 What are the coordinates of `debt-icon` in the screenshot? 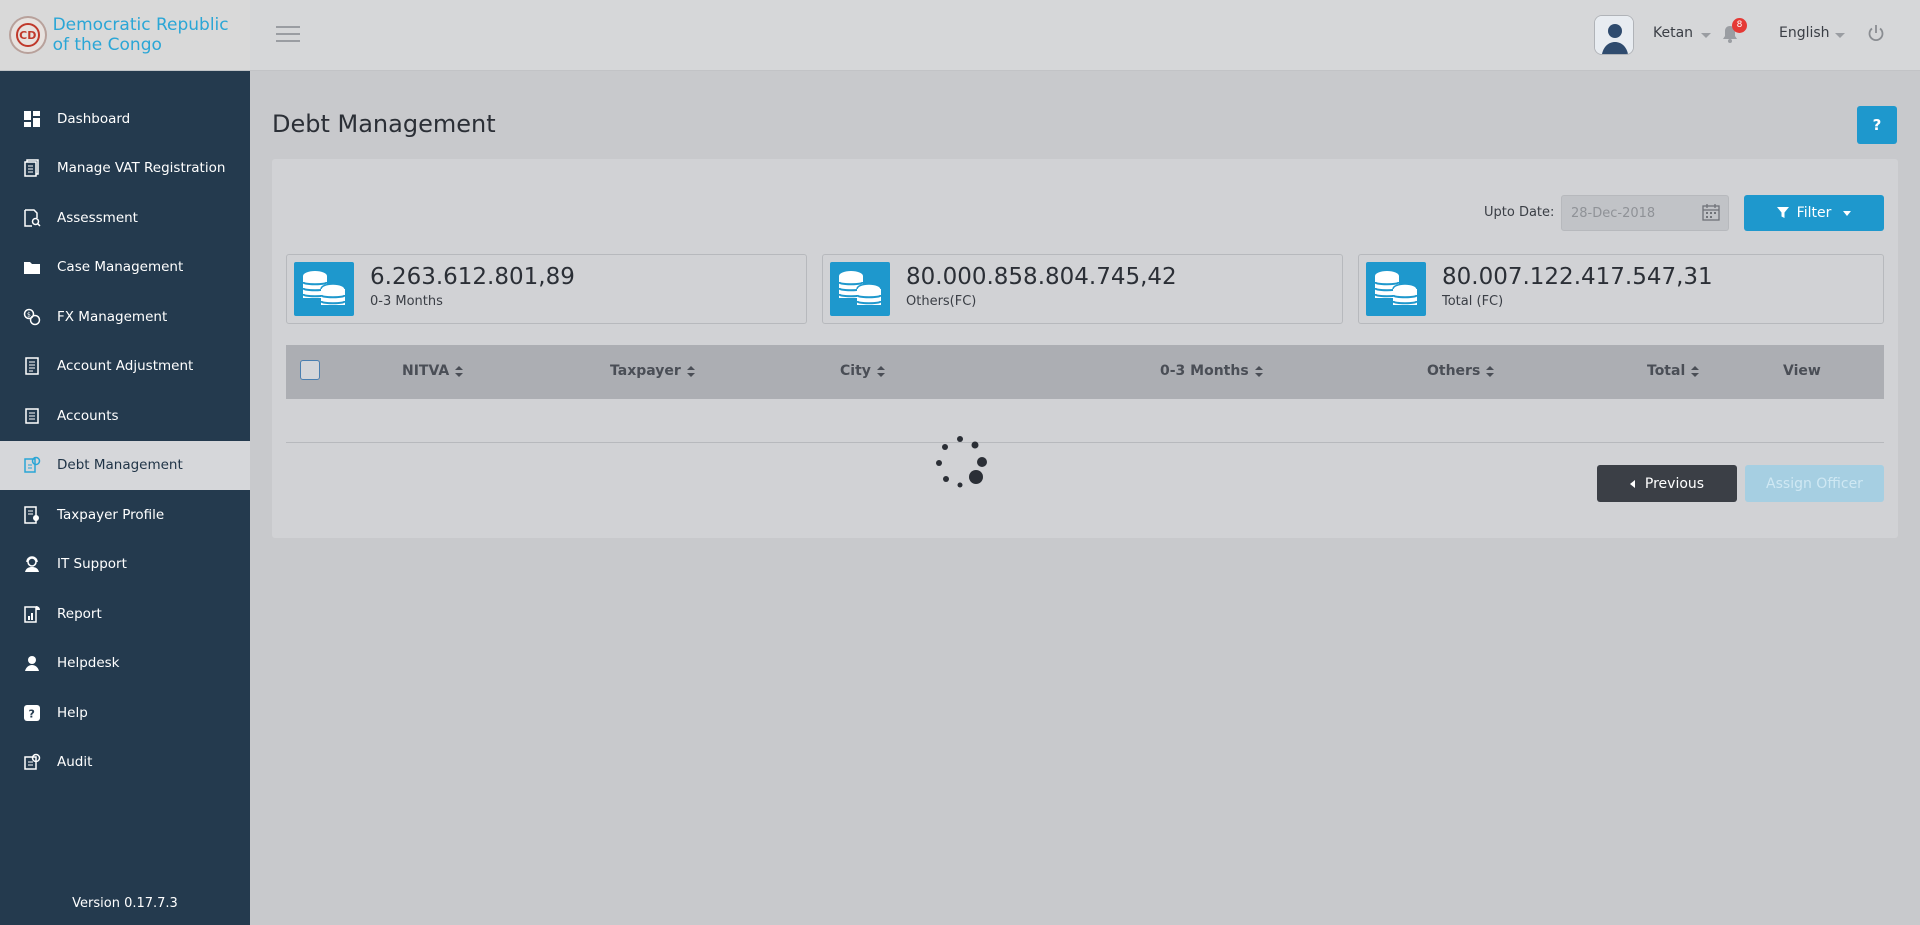 It's located at (32, 465).